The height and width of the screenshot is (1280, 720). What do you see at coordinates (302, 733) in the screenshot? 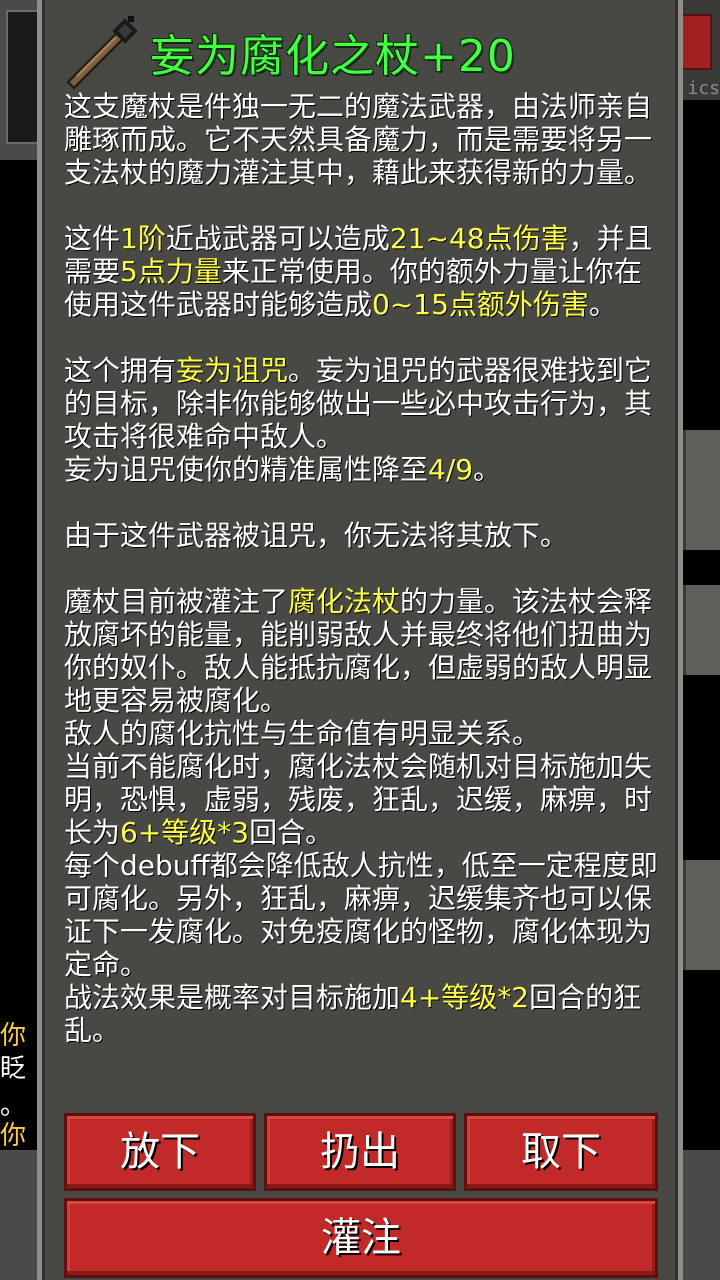
I see `imbue-resistance-line: 敌人的腐化抗性与生命值有明显关系。` at bounding box center [302, 733].